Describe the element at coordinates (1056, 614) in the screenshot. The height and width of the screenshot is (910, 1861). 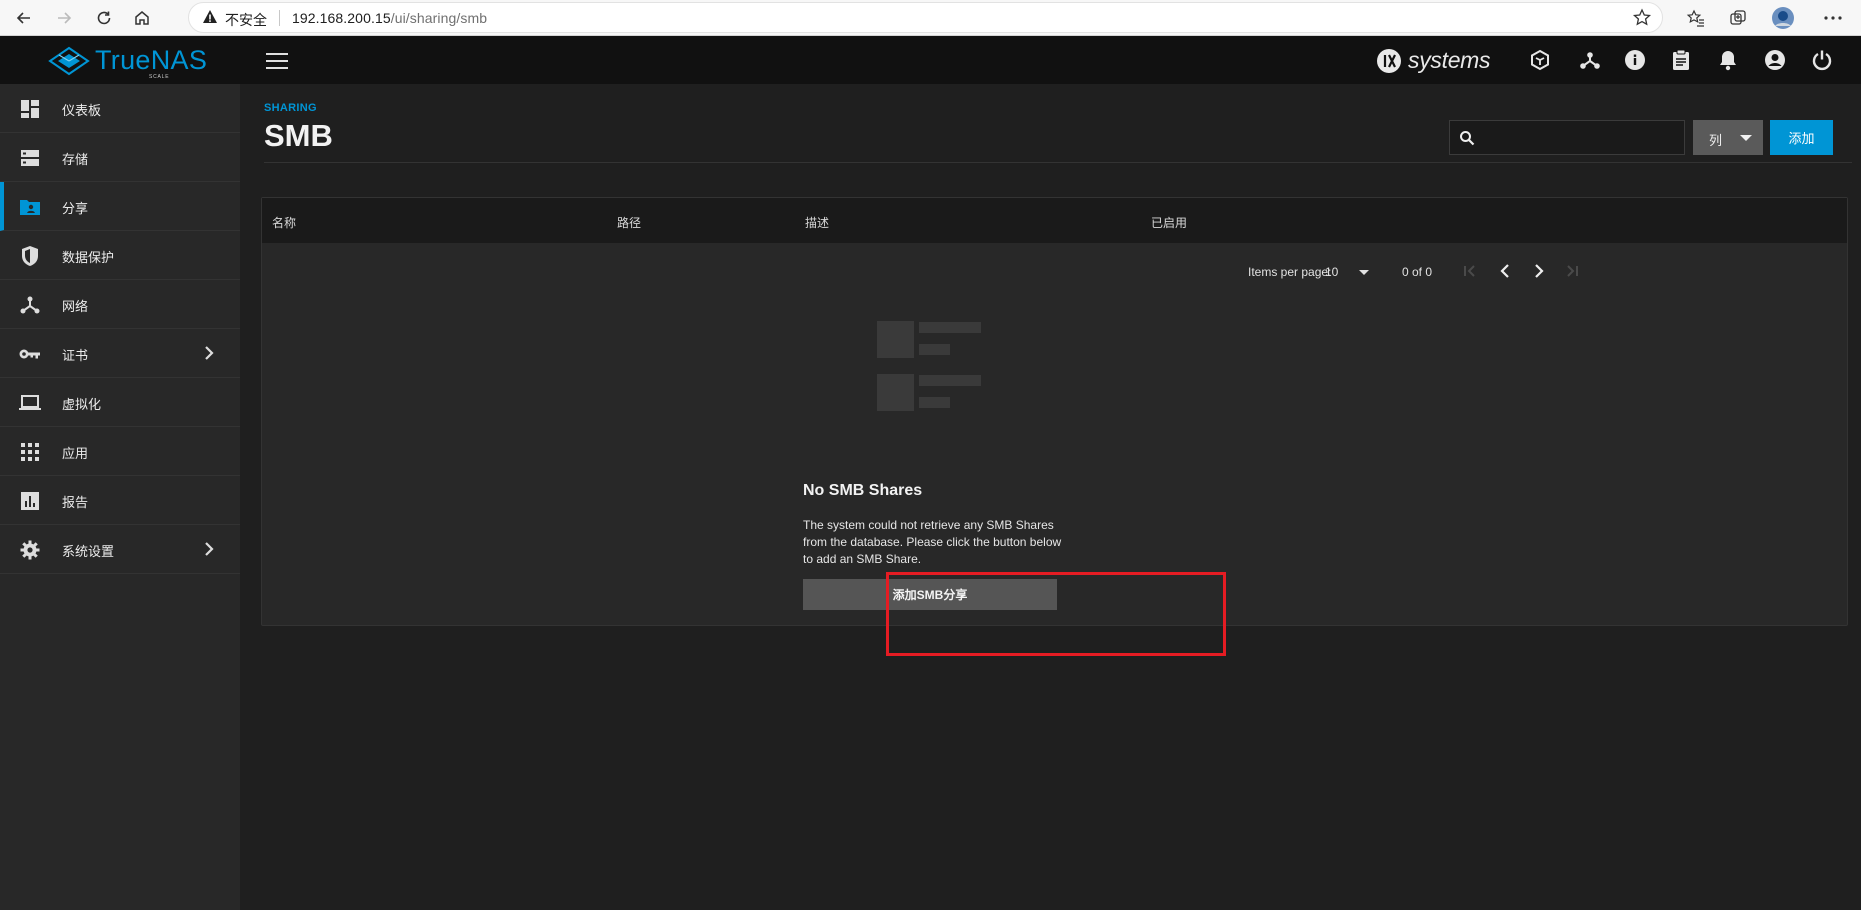
I see `annotation-highlight-box` at that location.